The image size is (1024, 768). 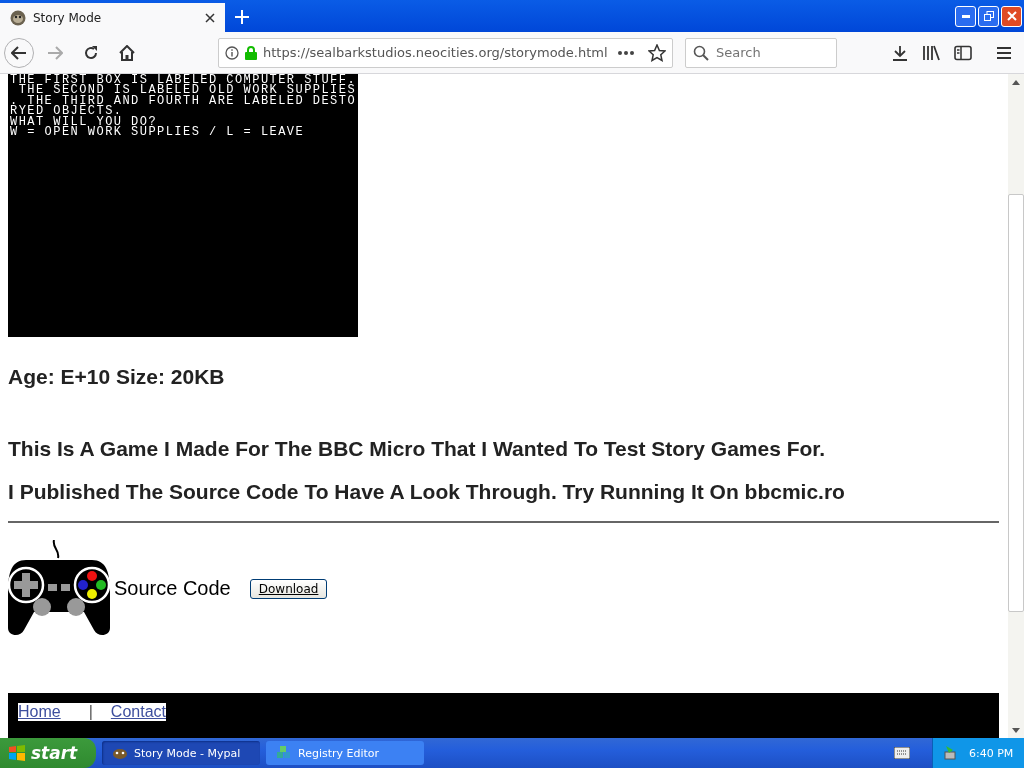 I want to click on restore-icon, so click(x=988, y=16).